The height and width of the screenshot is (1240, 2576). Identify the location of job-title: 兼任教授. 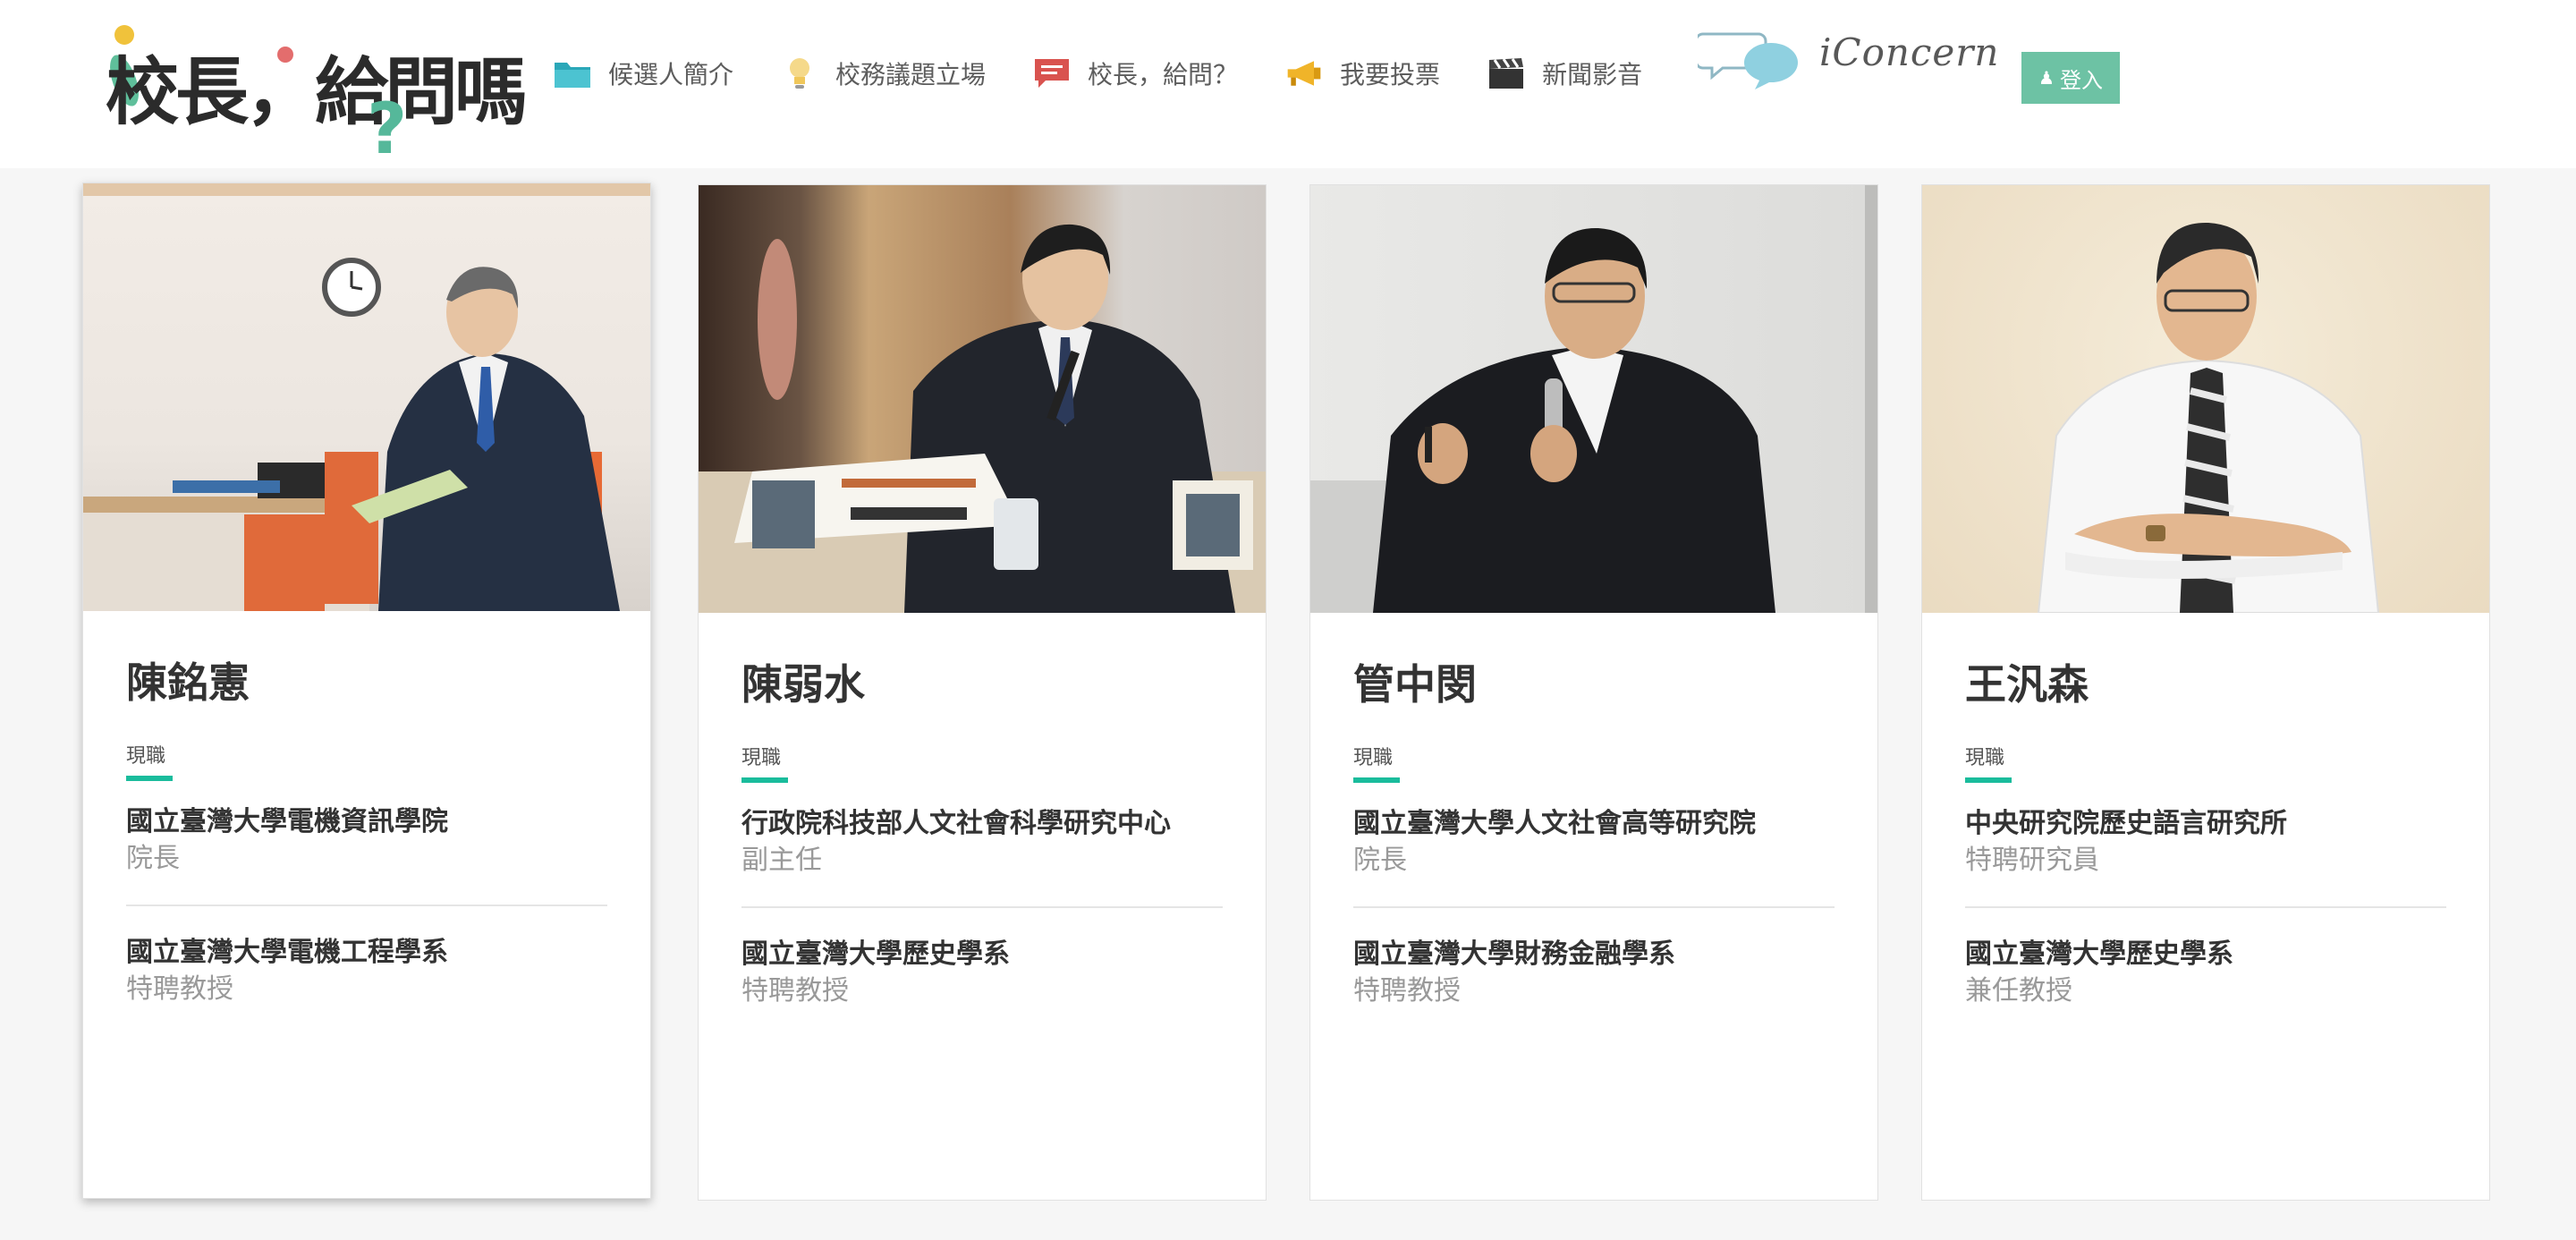
(2018, 991).